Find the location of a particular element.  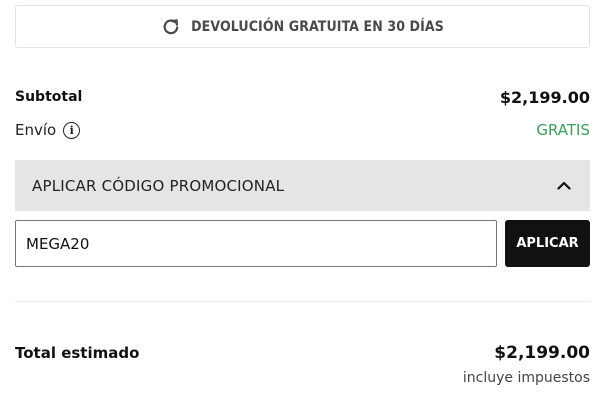

divider is located at coordinates (302, 301).